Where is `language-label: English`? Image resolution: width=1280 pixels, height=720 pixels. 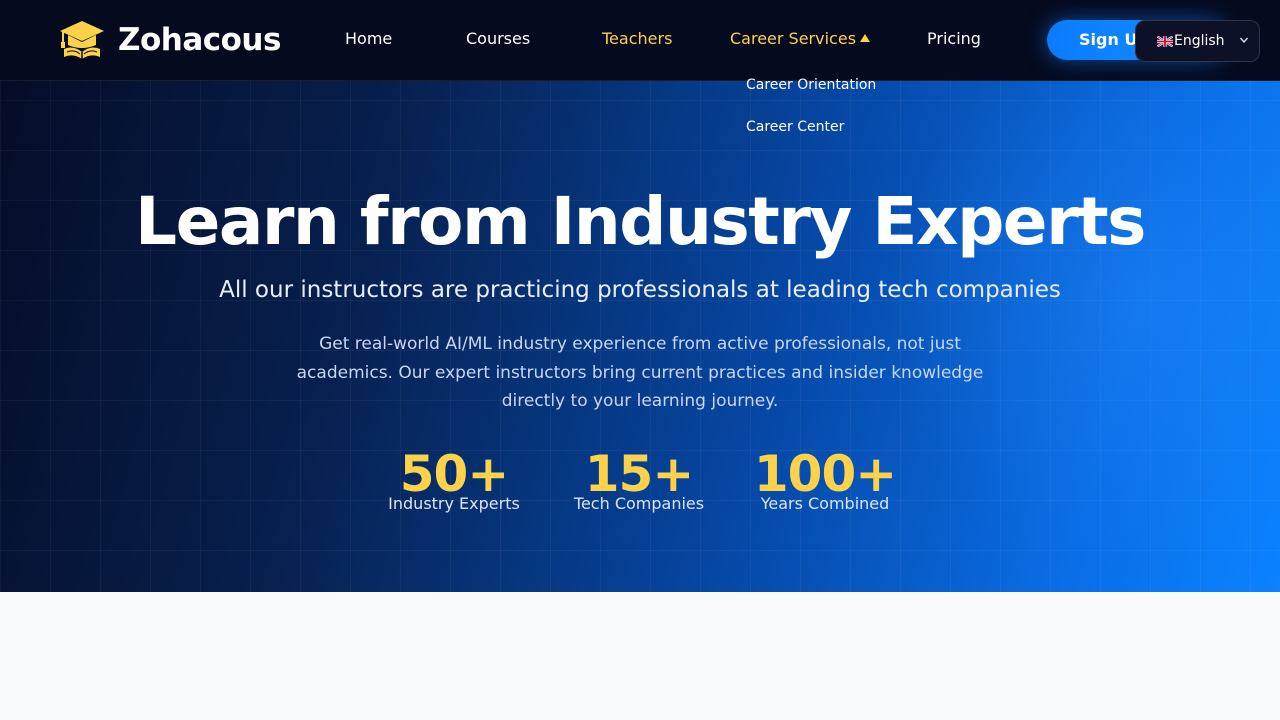 language-label: English is located at coordinates (1199, 41).